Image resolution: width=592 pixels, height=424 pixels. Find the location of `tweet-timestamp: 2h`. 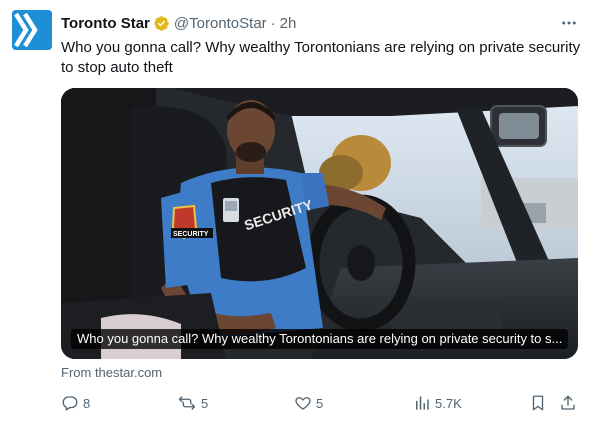

tweet-timestamp: 2h is located at coordinates (288, 23).